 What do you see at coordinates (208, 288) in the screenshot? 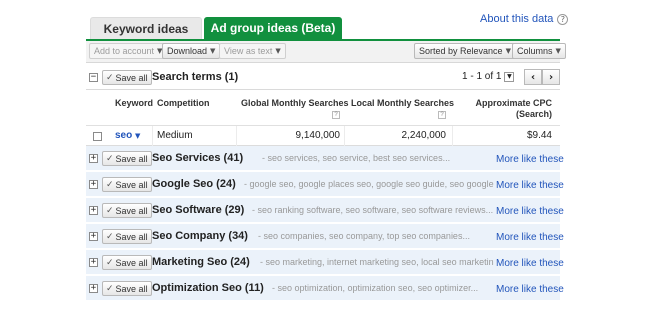
I see `ad-group-name: Optimization Seo (11)` at bounding box center [208, 288].